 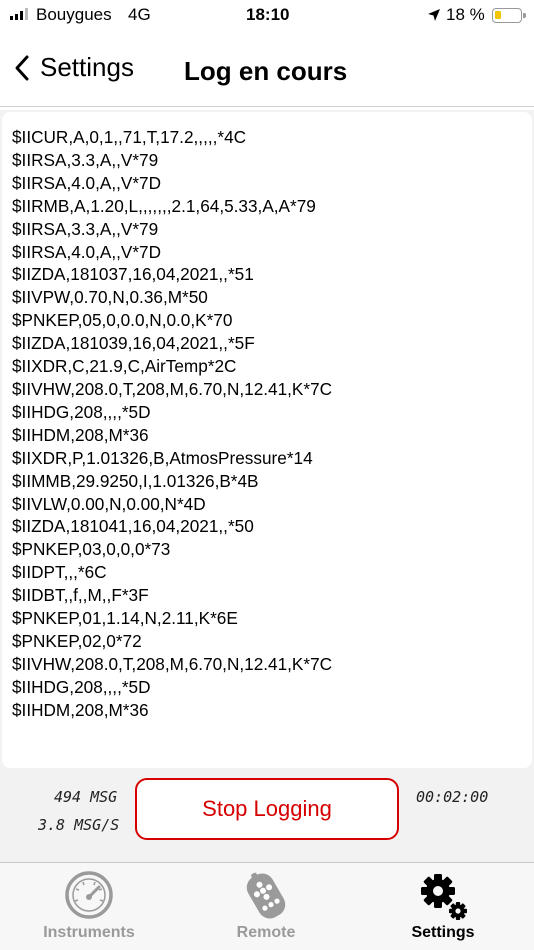 I want to click on log-line: $PNKEP,05,0,0.0,N,0.0,K*70, so click(x=122, y=320).